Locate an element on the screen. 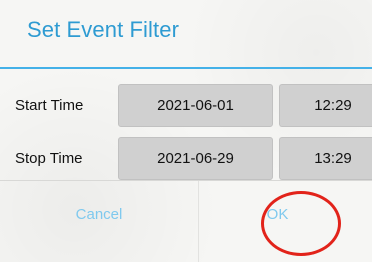 This screenshot has height=262, width=372. ok-button: OK is located at coordinates (285, 214).